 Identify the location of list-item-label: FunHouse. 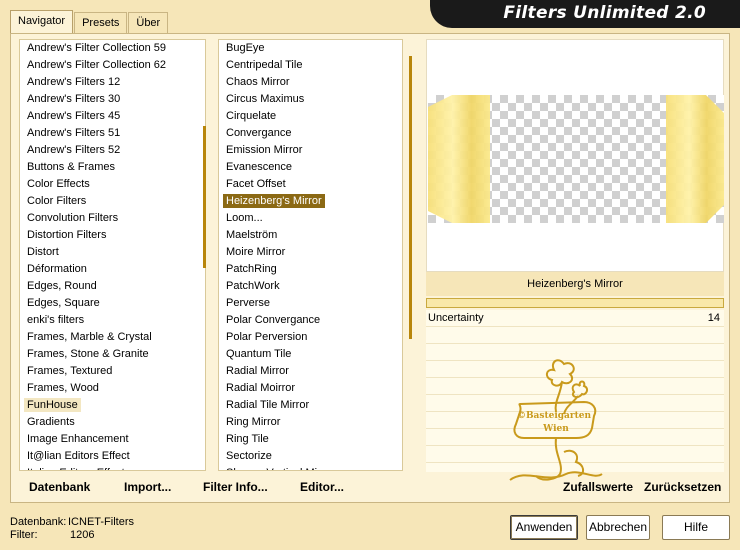
(52, 405).